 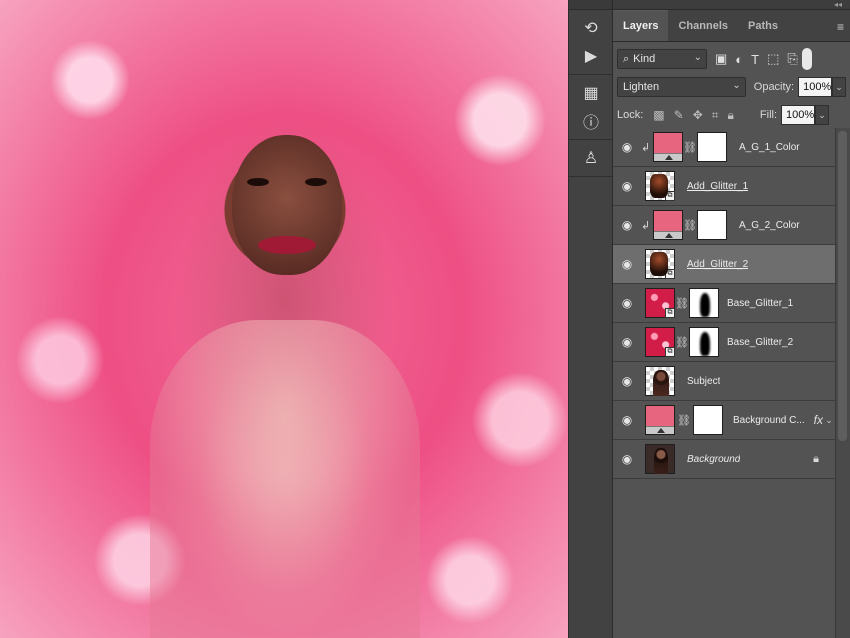 I want to click on filter-toggle, so click(x=806, y=59).